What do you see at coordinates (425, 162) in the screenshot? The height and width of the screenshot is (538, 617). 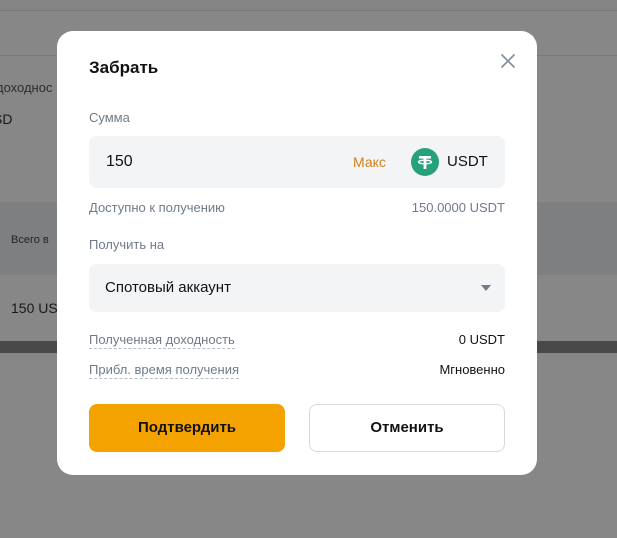 I see `tether-icon` at bounding box center [425, 162].